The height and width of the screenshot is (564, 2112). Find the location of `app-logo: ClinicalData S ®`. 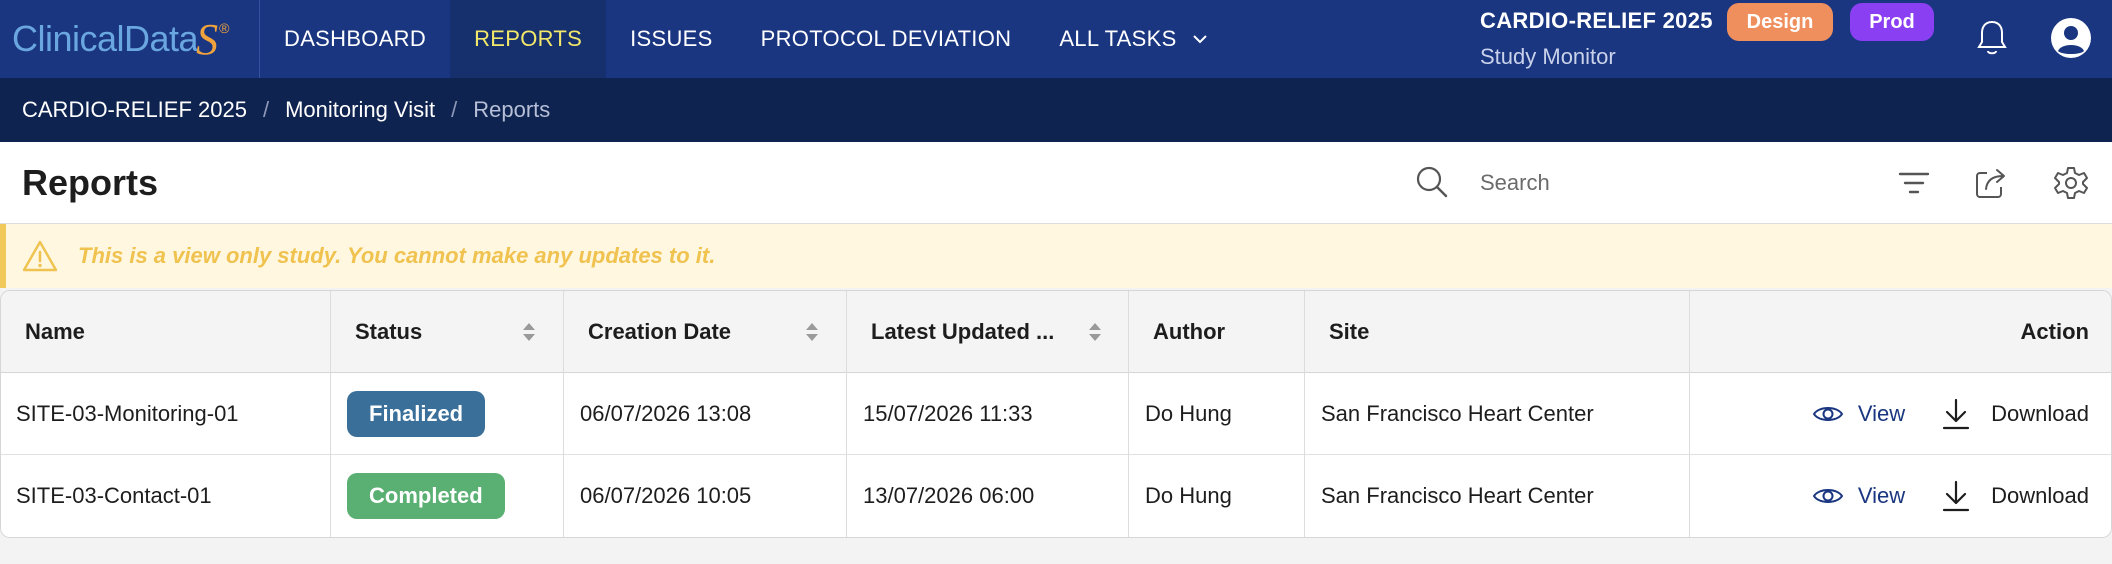

app-logo: ClinicalData S ® is located at coordinates (130, 39).